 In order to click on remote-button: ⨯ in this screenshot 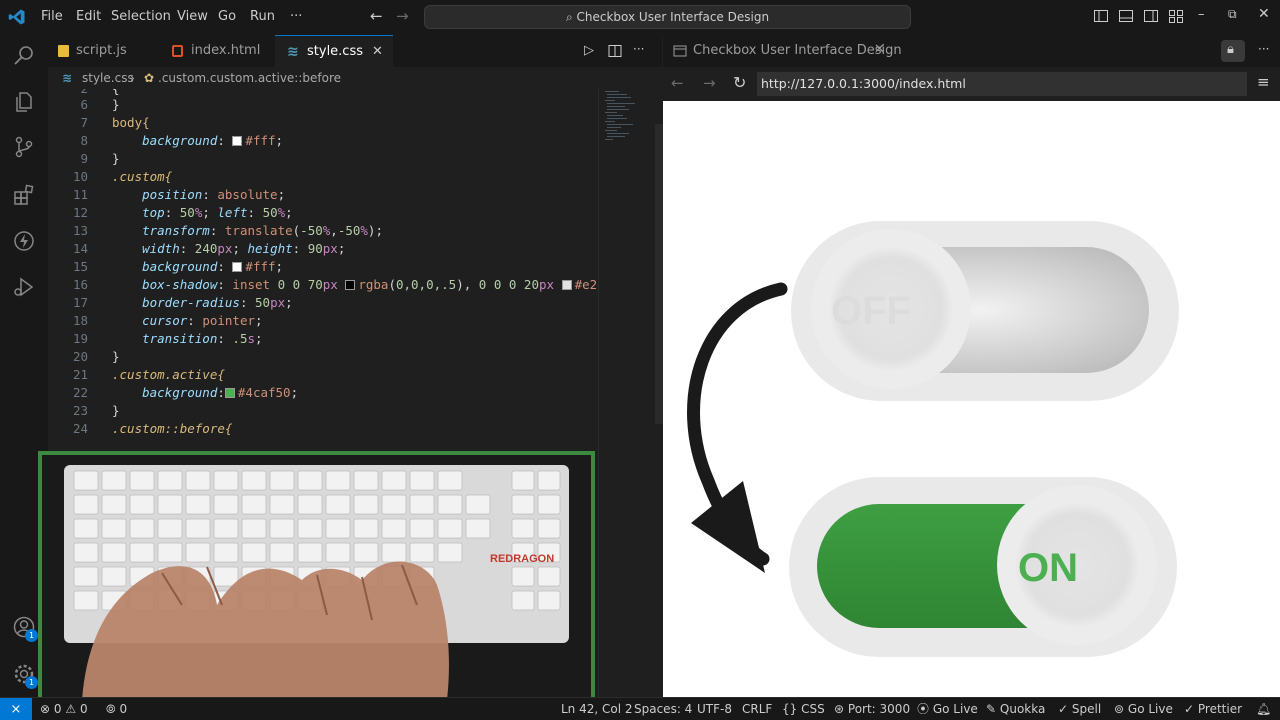, I will do `click(16, 709)`.